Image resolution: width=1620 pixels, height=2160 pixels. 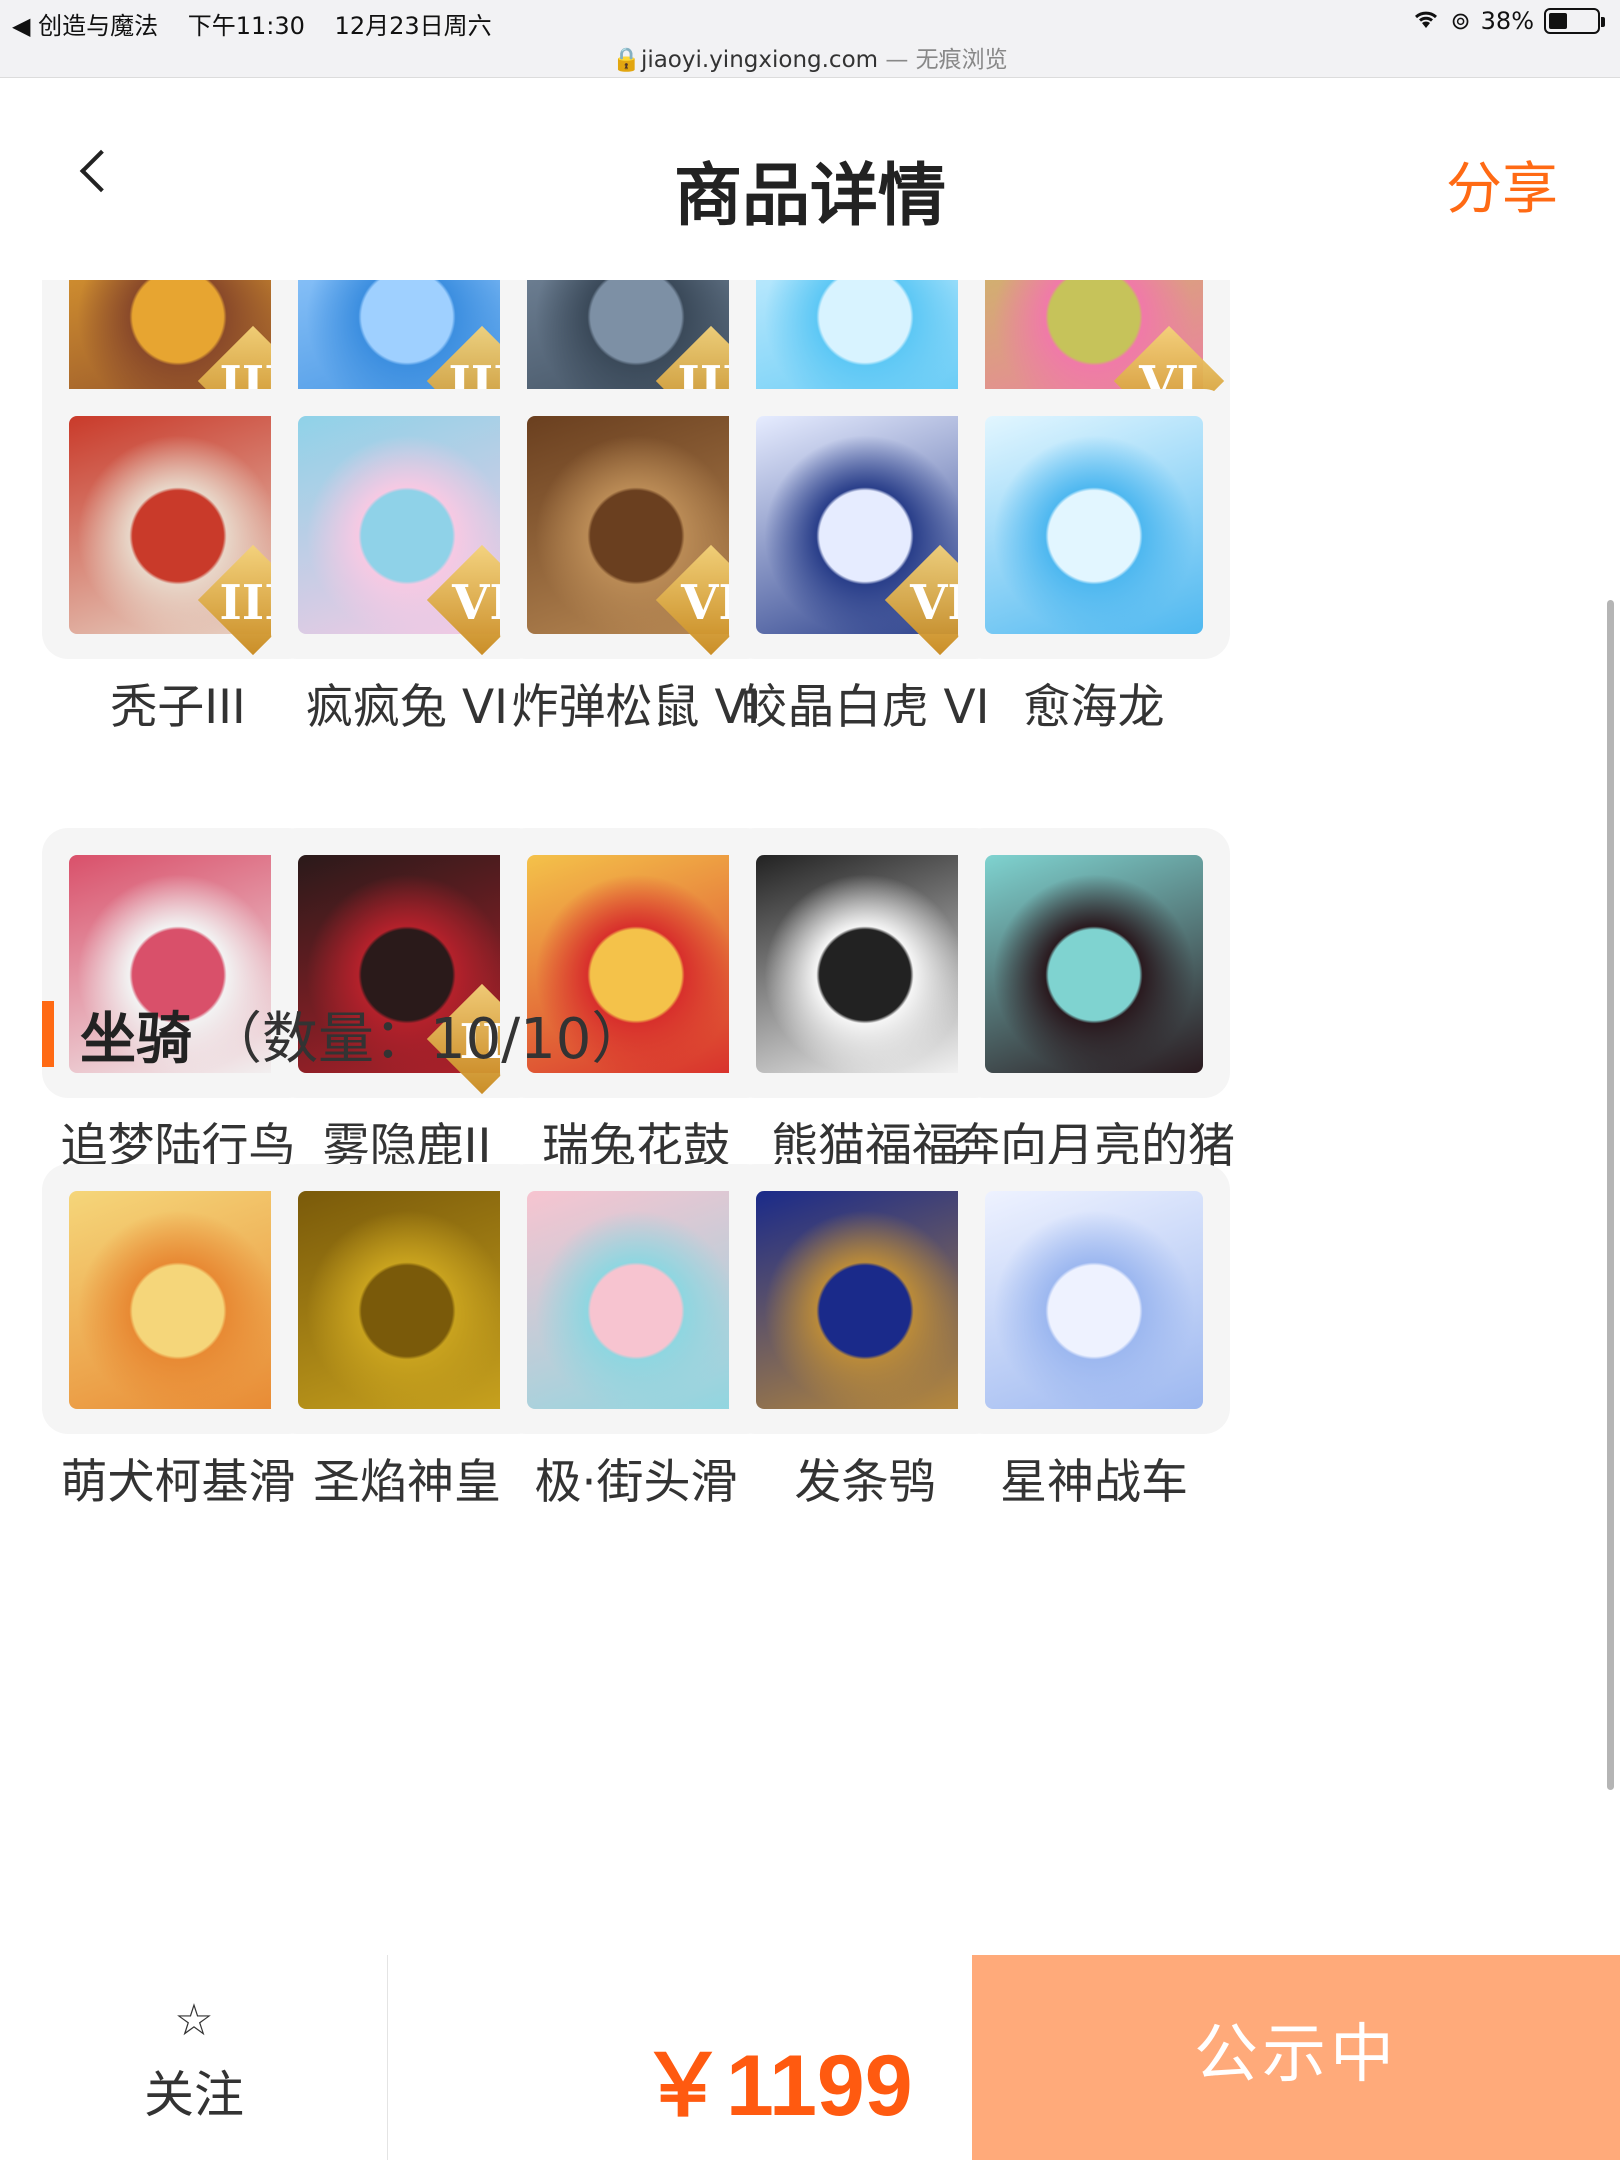 What do you see at coordinates (1610, 1195) in the screenshot?
I see `scrollbar` at bounding box center [1610, 1195].